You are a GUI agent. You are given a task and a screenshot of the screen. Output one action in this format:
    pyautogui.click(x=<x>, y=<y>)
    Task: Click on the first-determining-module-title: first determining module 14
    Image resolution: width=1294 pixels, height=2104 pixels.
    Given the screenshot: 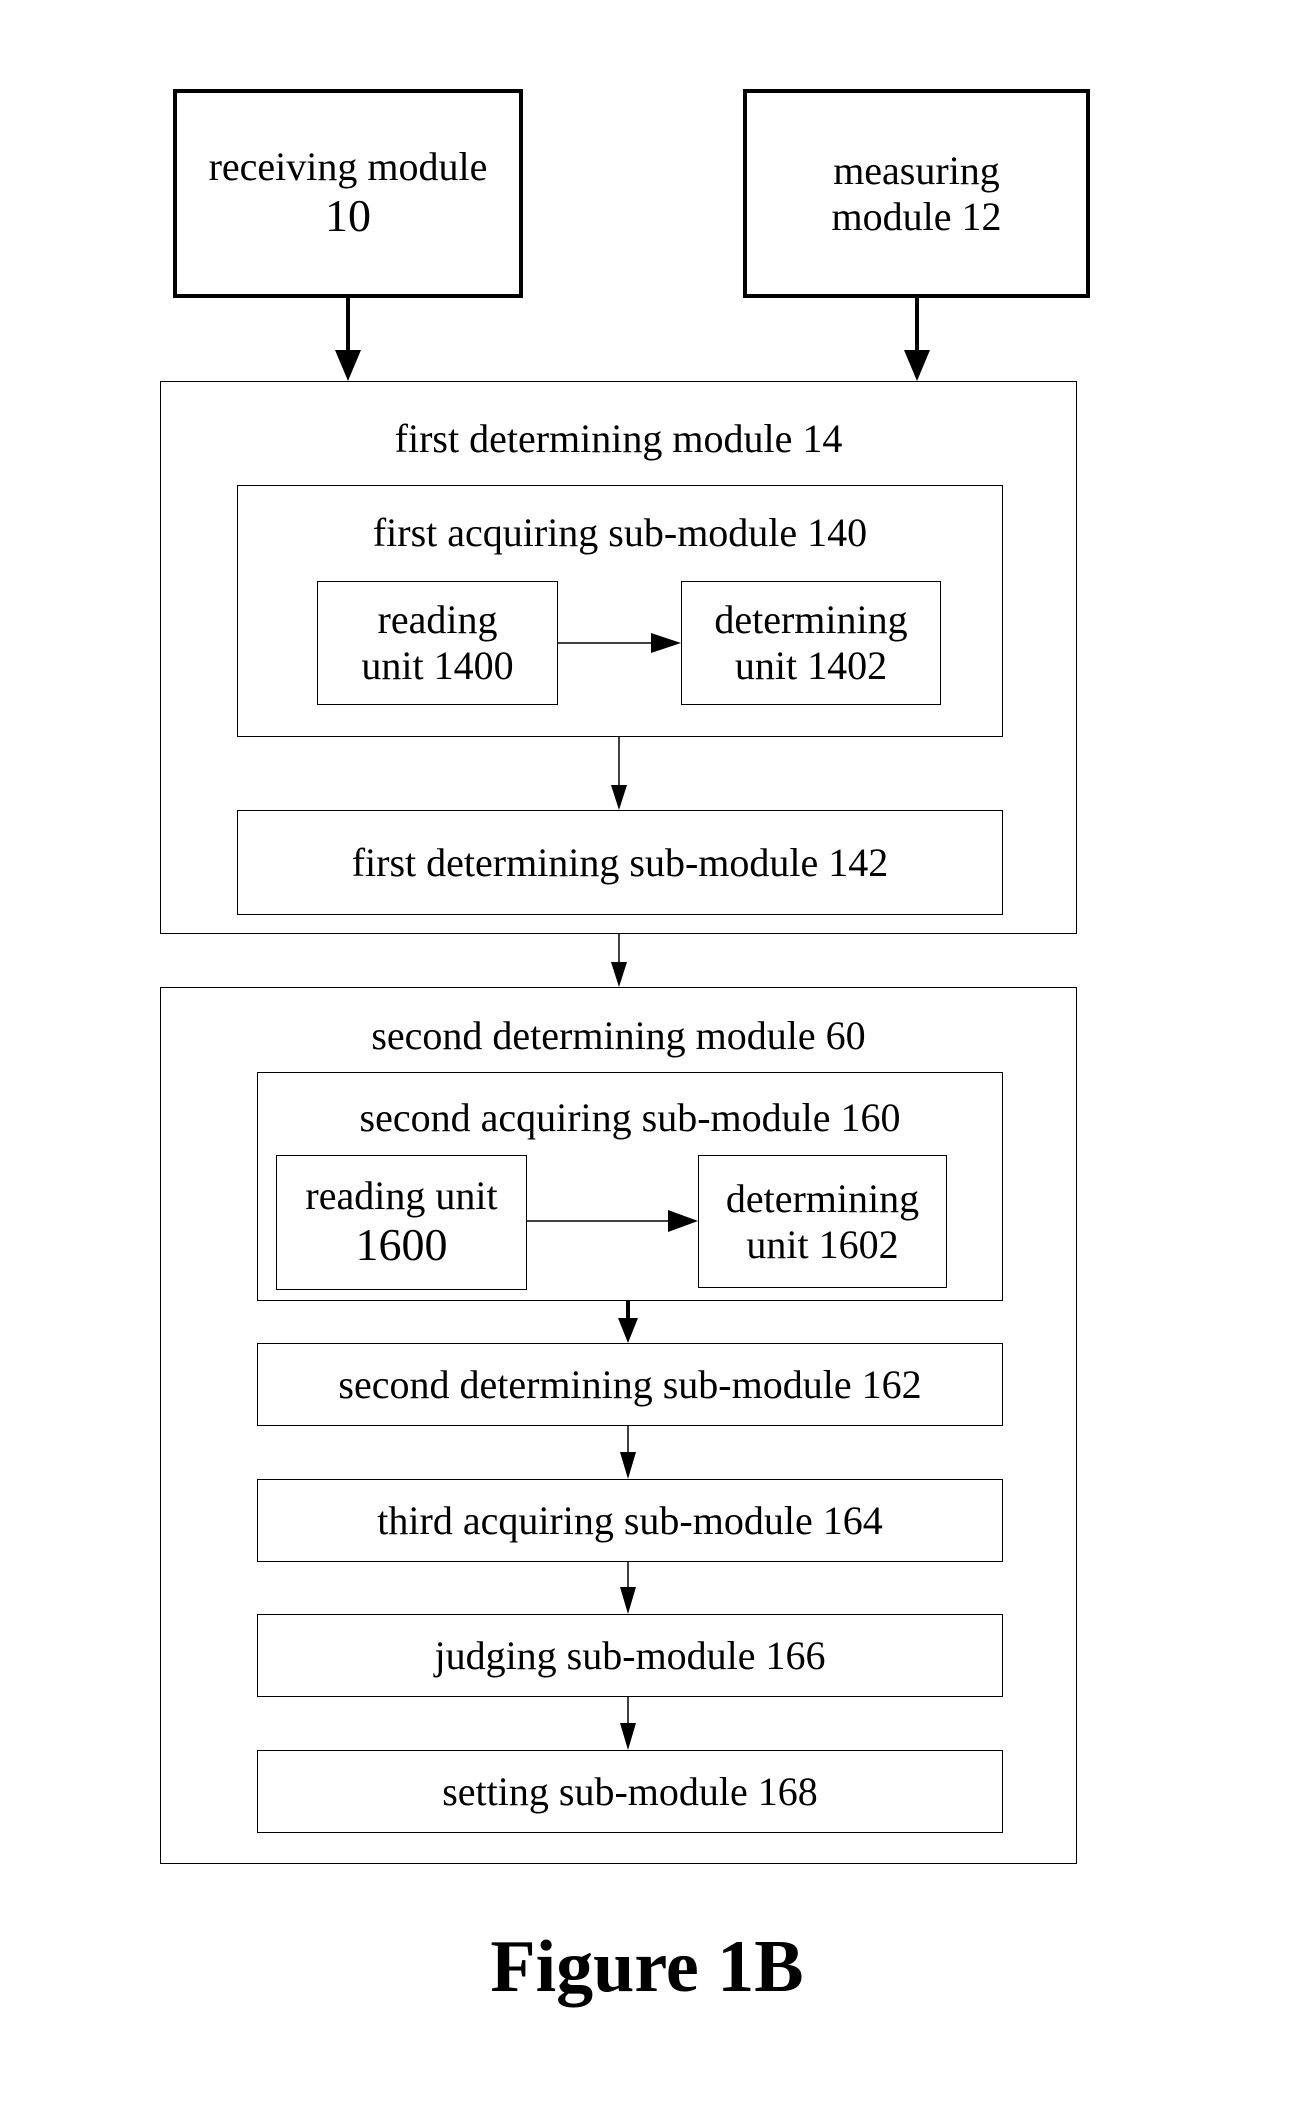 What is the action you would take?
    pyautogui.click(x=618, y=438)
    